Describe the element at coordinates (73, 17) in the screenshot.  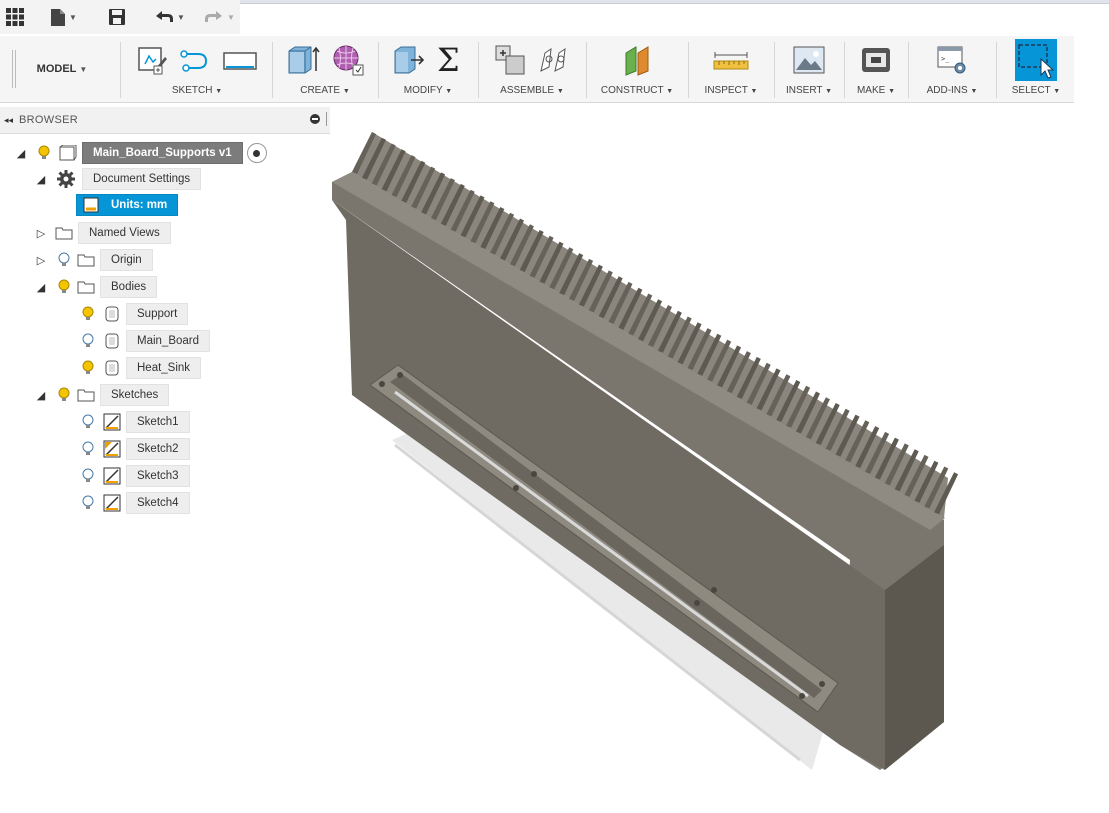
I see `file-dropdown-caret: ▼` at that location.